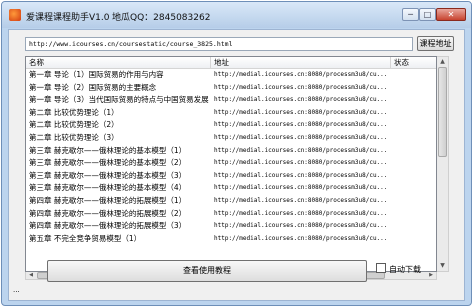 This screenshot has width=474, height=308. Describe the element at coordinates (108, 213) in the screenshot. I see `row-name: 第四章 赫克歇尔——俄林理论的拓展模型（2）` at that location.